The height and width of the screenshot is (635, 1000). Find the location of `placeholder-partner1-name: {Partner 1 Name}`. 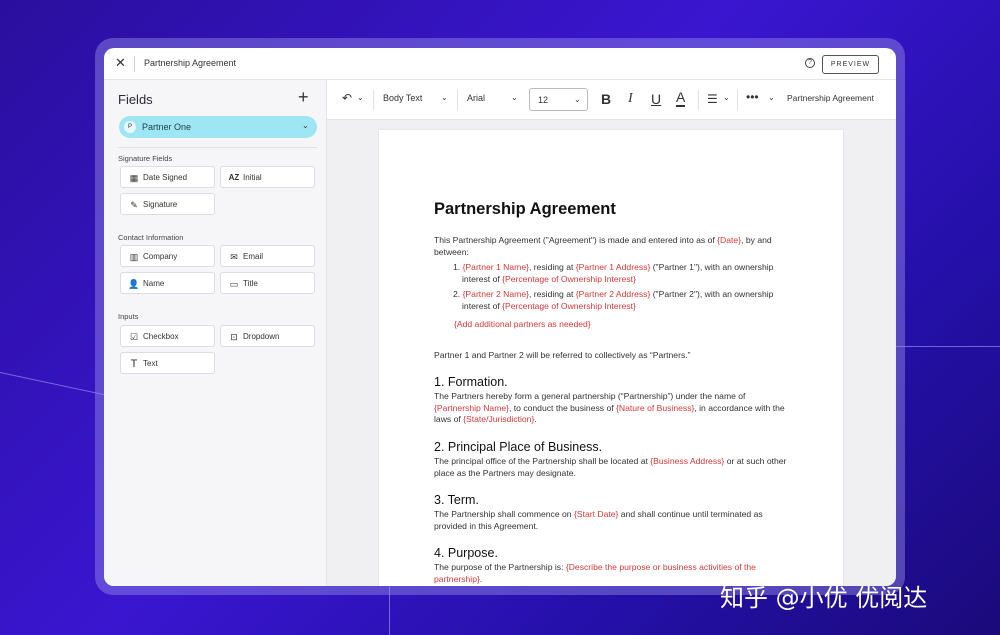

placeholder-partner1-name: {Partner 1 Name} is located at coordinates (496, 267).